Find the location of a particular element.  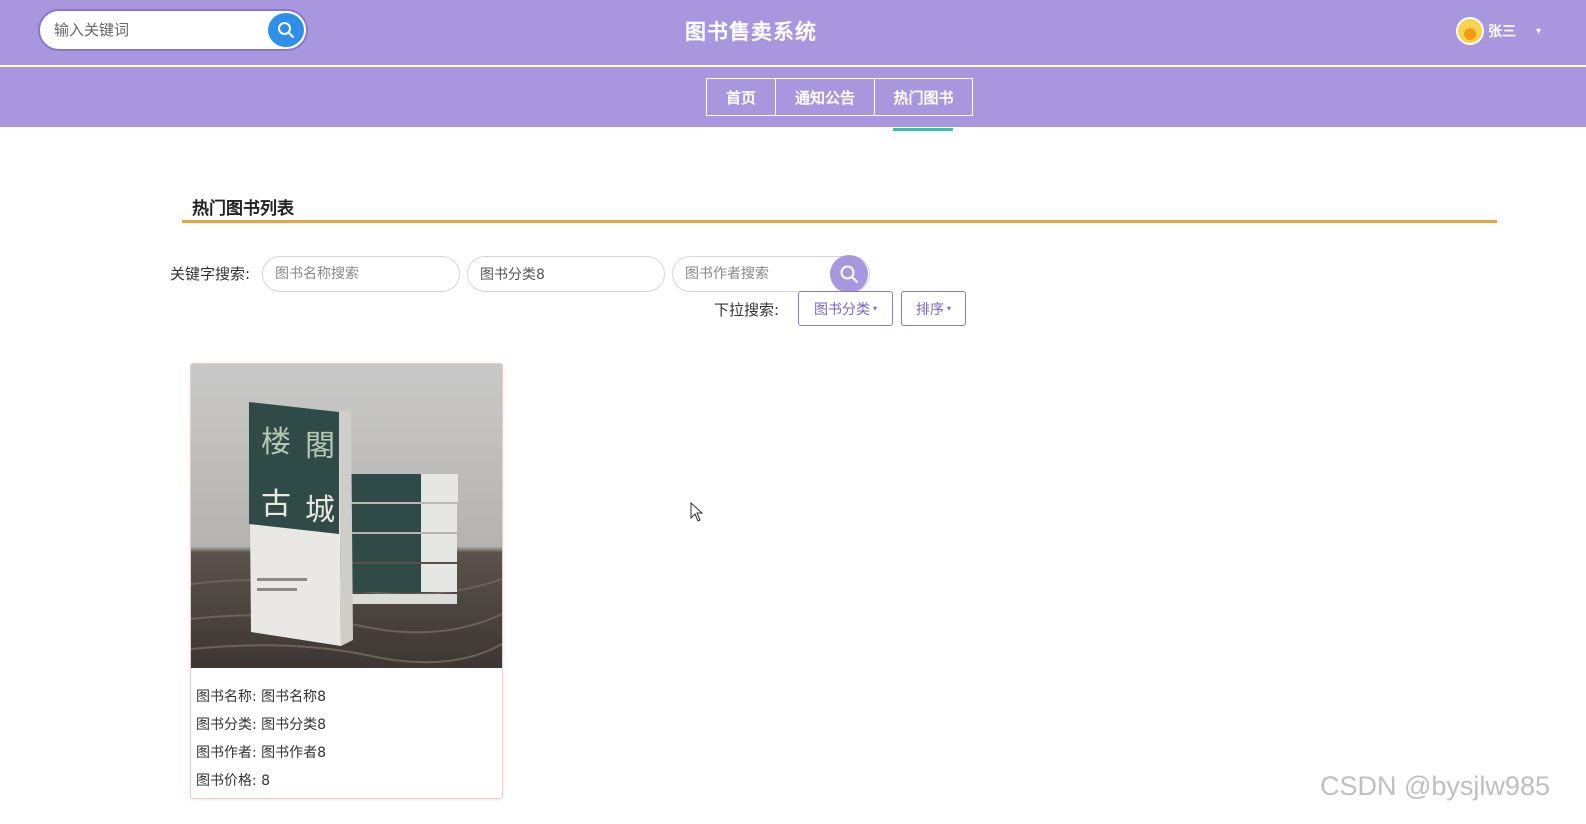

avatar is located at coordinates (1470, 31).